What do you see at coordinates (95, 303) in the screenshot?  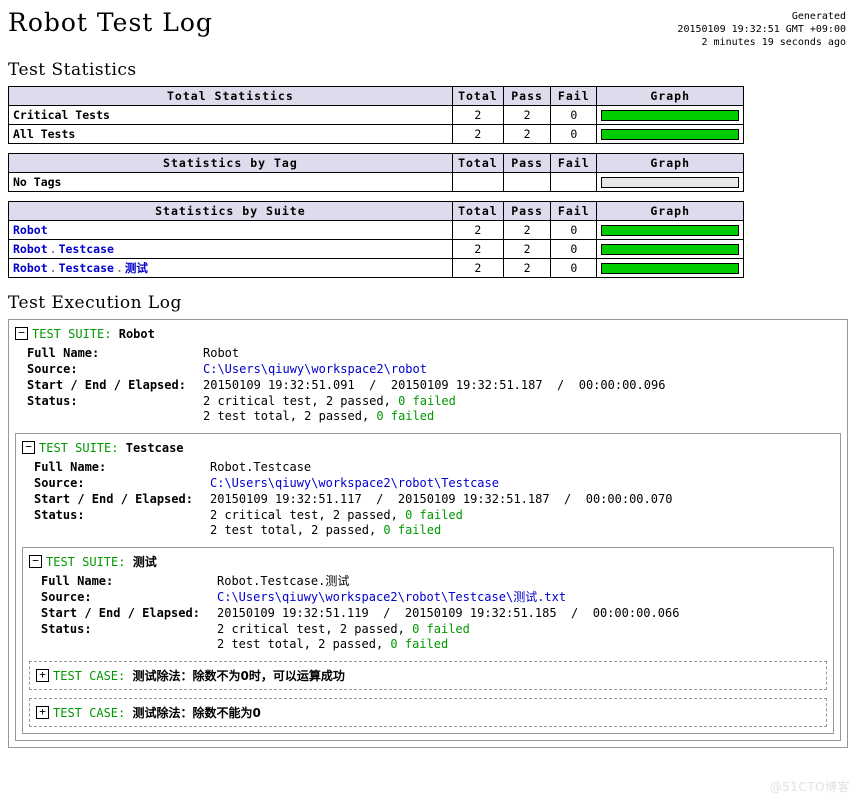 I see `test-execution-log-heading: Test Execution Log` at bounding box center [95, 303].